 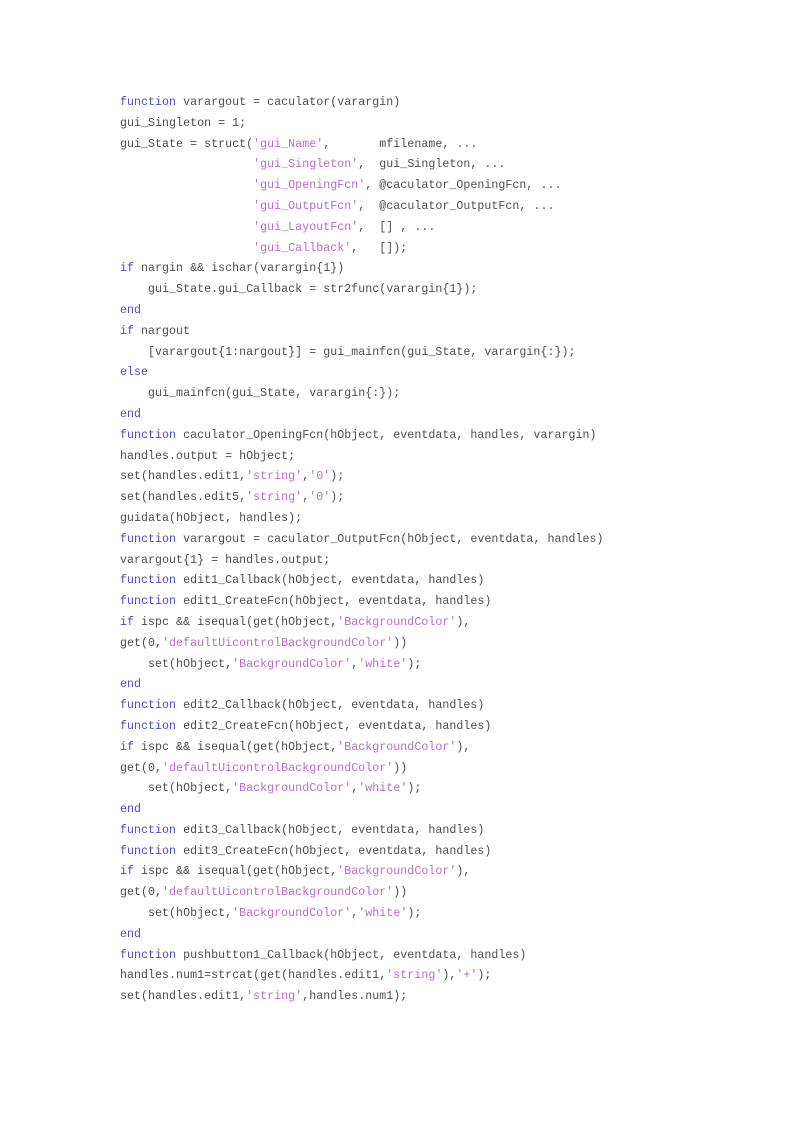 What do you see at coordinates (430, 269) in the screenshot?
I see `code-line: if nargin && ischar(varargin{1})` at bounding box center [430, 269].